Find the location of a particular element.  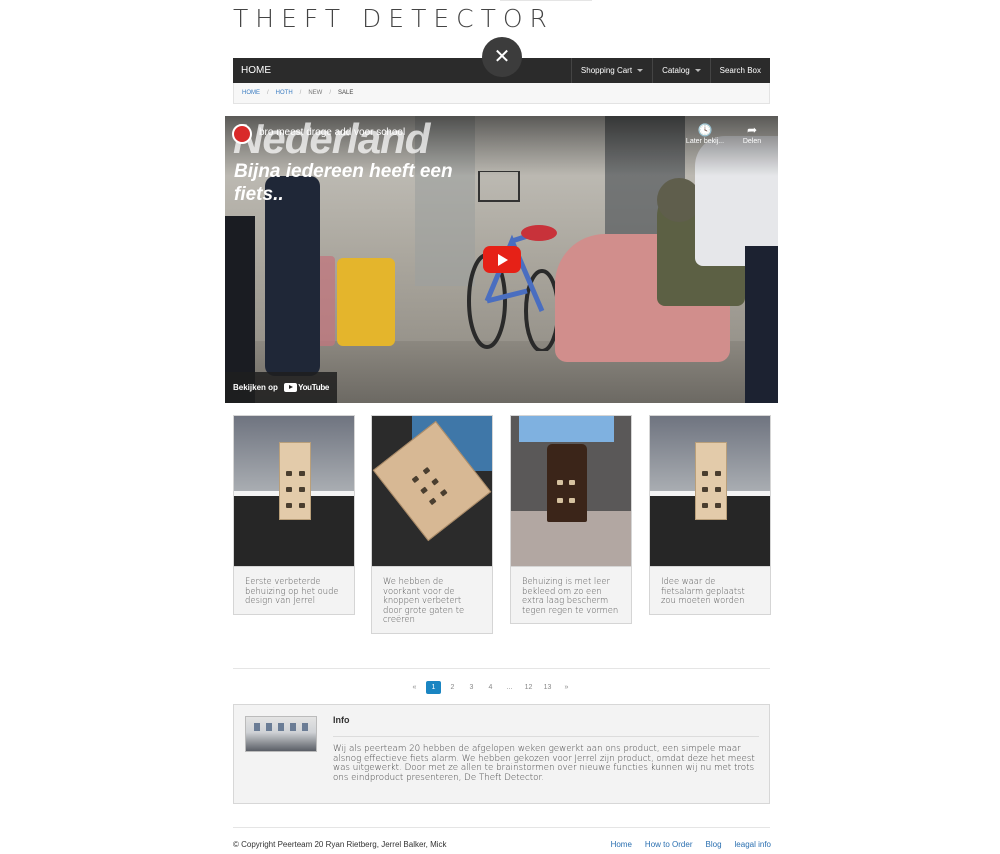

video-frame-yellow-bag is located at coordinates (366, 302).